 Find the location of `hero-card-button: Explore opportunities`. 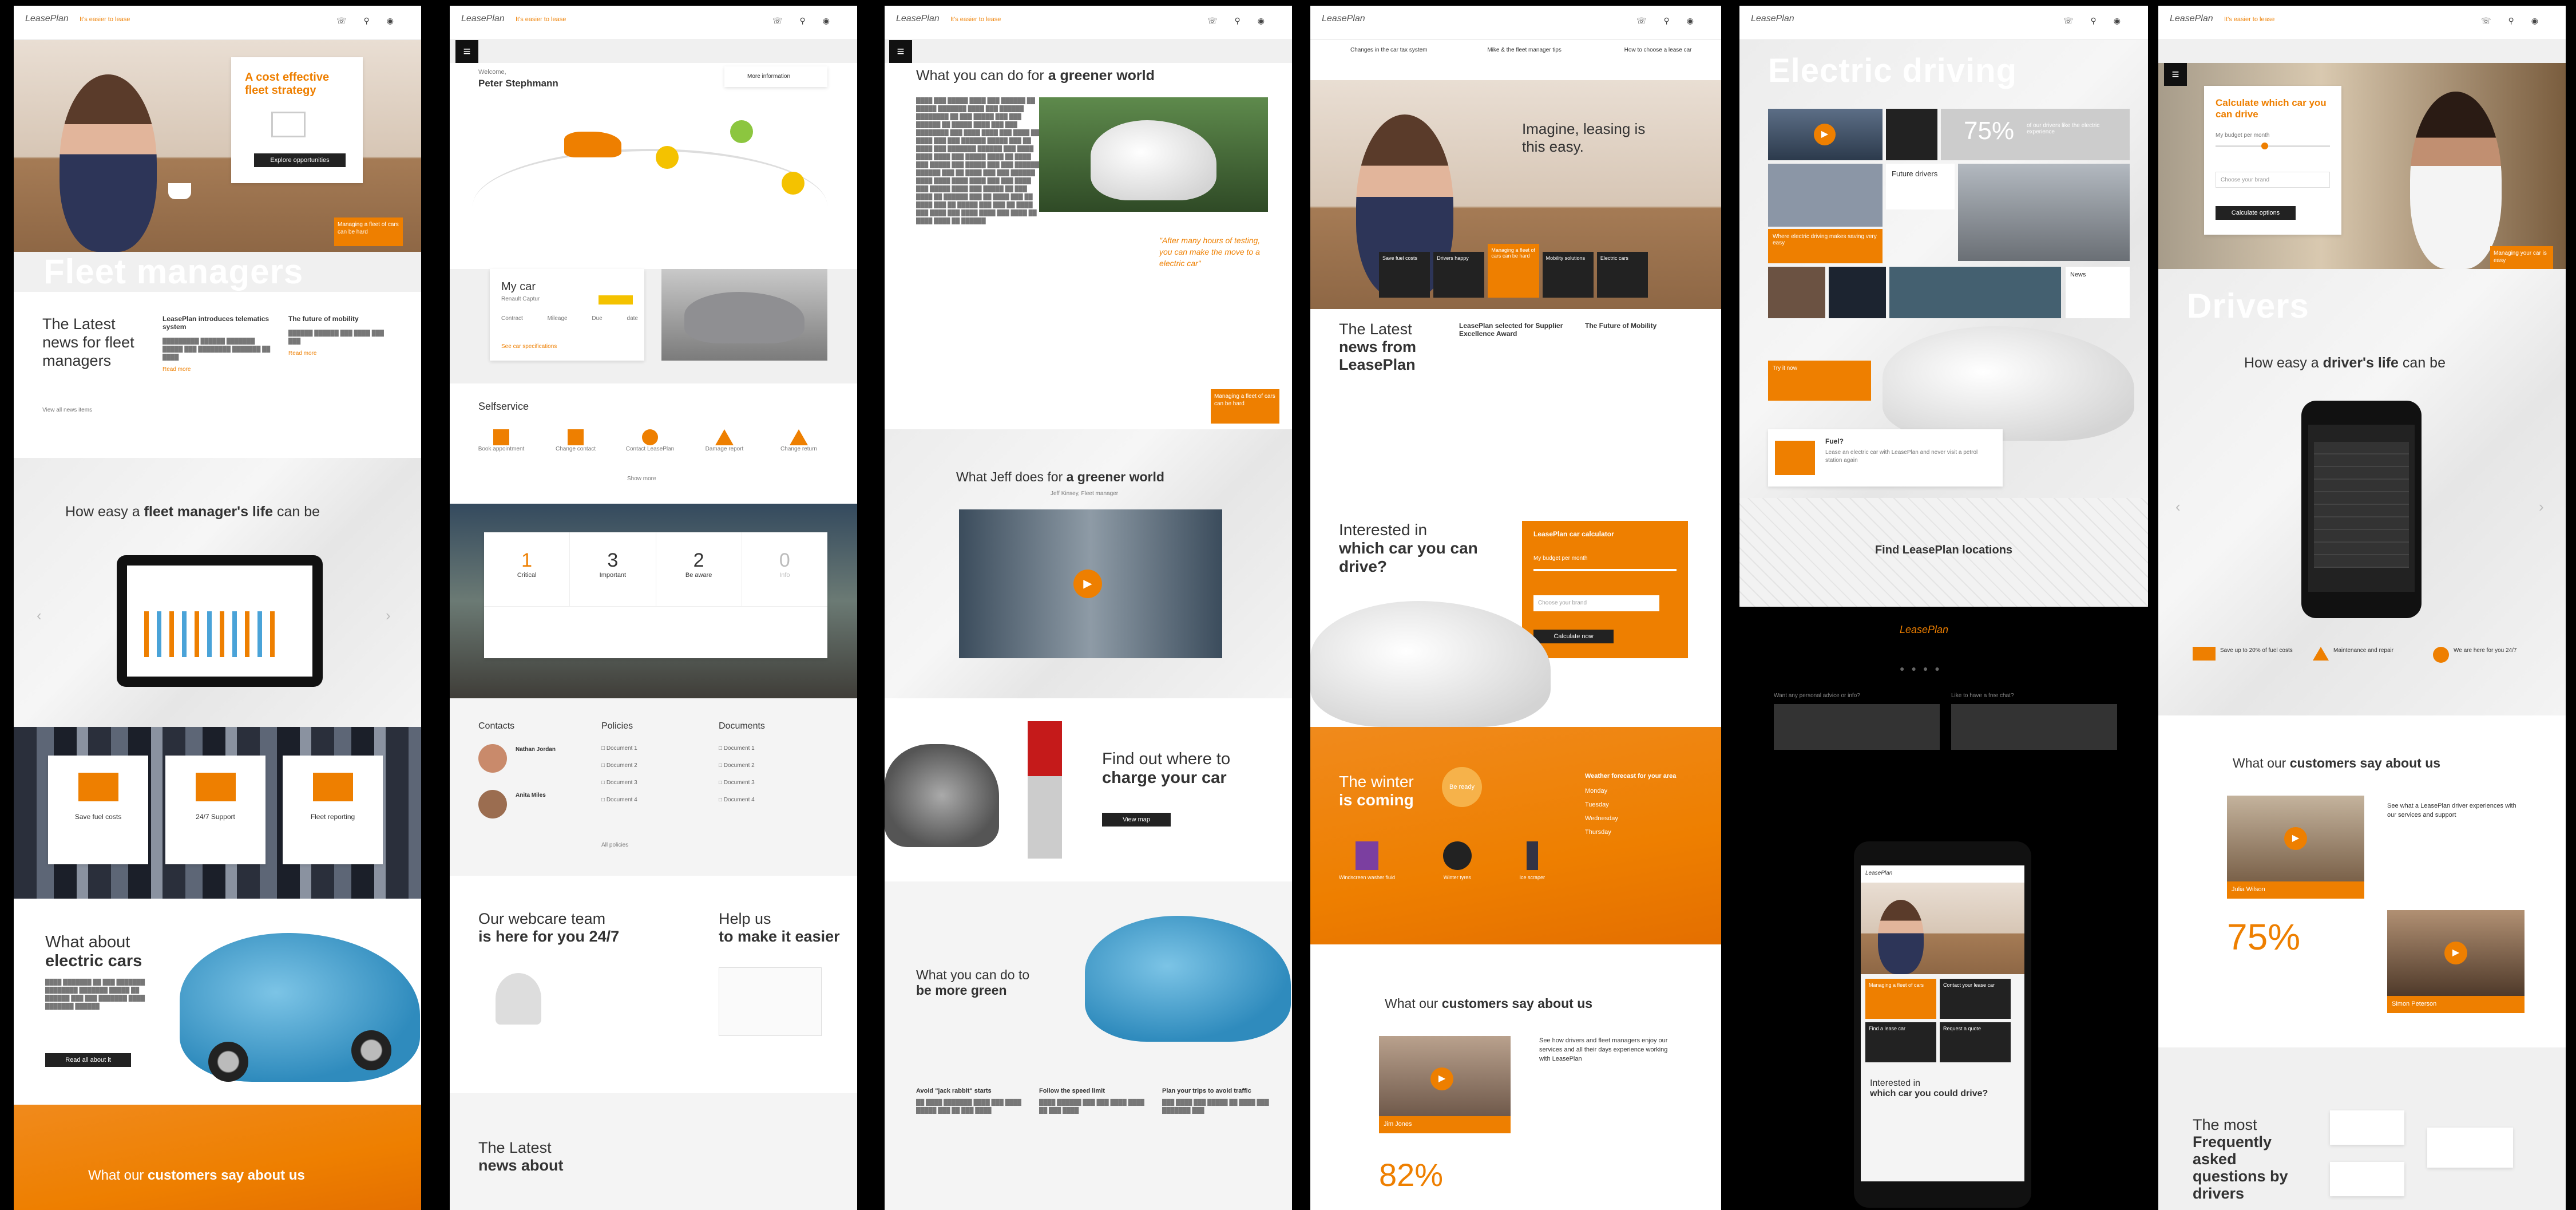

hero-card-button: Explore opportunities is located at coordinates (300, 160).